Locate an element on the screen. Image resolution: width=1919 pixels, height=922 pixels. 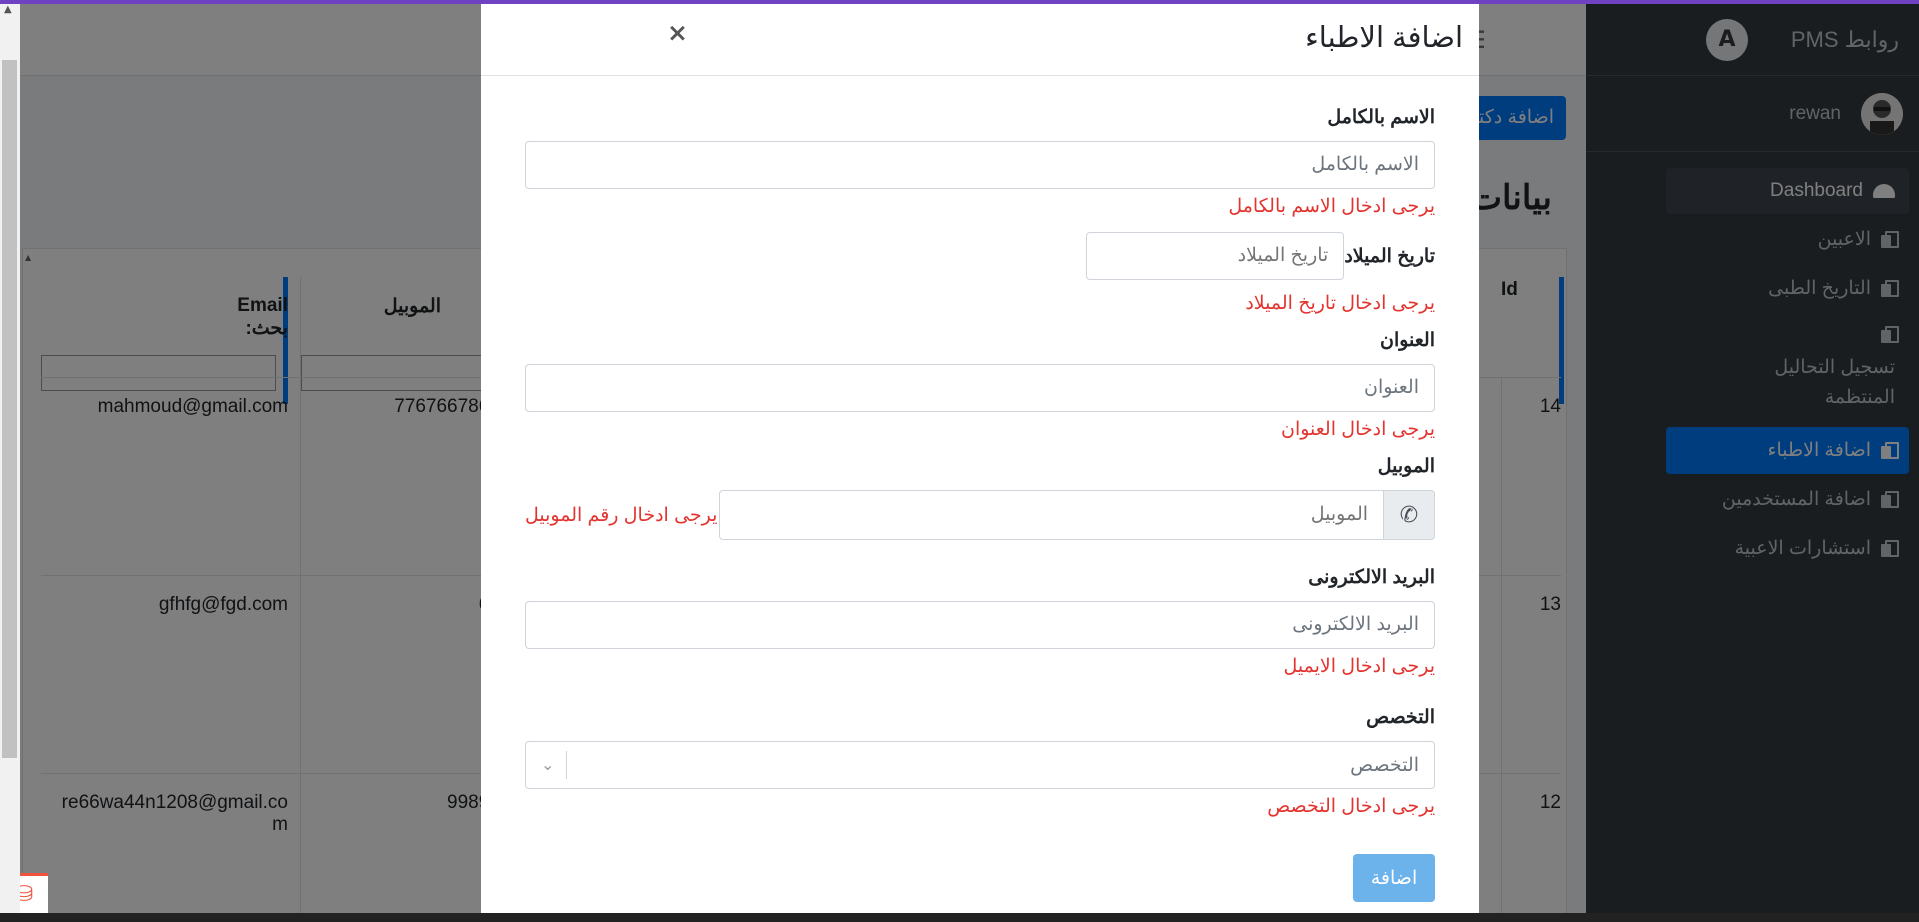
mobile-input is located at coordinates (1051, 515).